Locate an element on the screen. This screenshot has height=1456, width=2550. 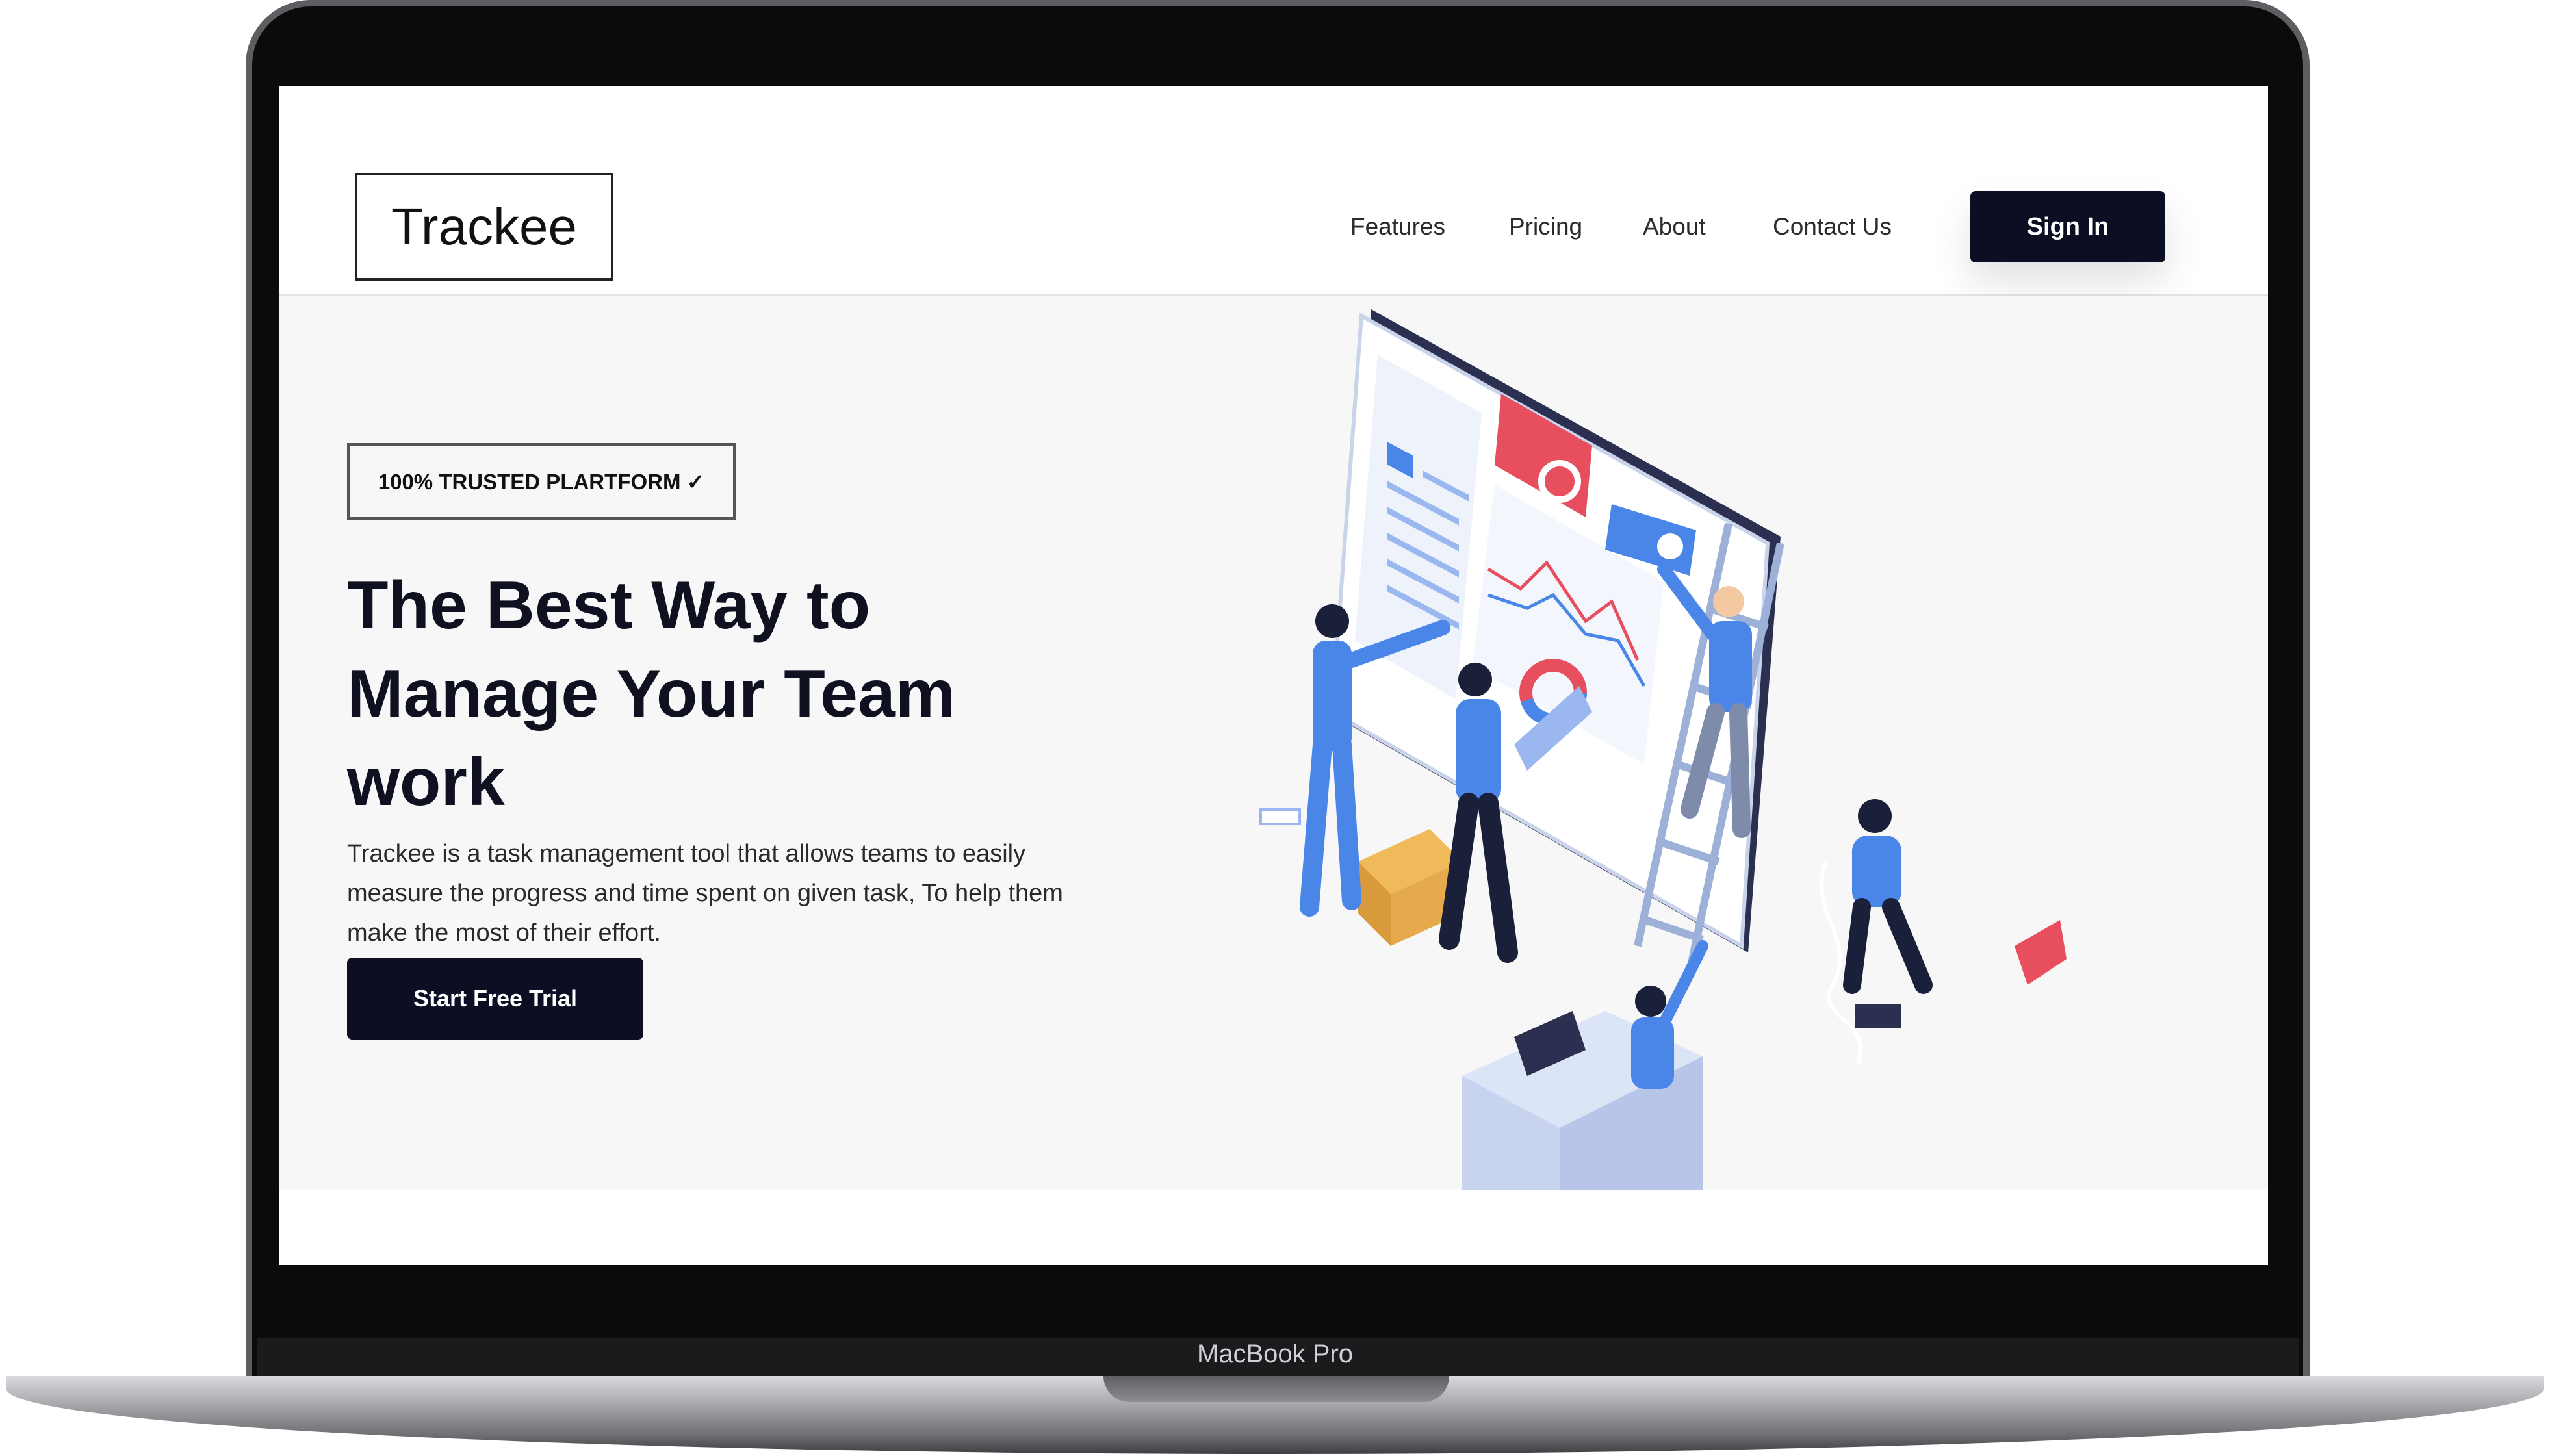
hero-headline: The Best Way to Manage Your Team work is located at coordinates (704, 694).